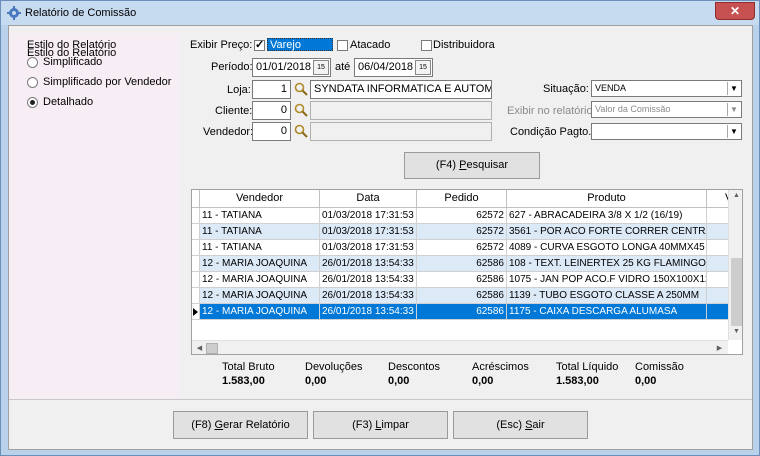 Image resolution: width=760 pixels, height=456 pixels. I want to click on limpar-prefix: (F3), so click(364, 425).